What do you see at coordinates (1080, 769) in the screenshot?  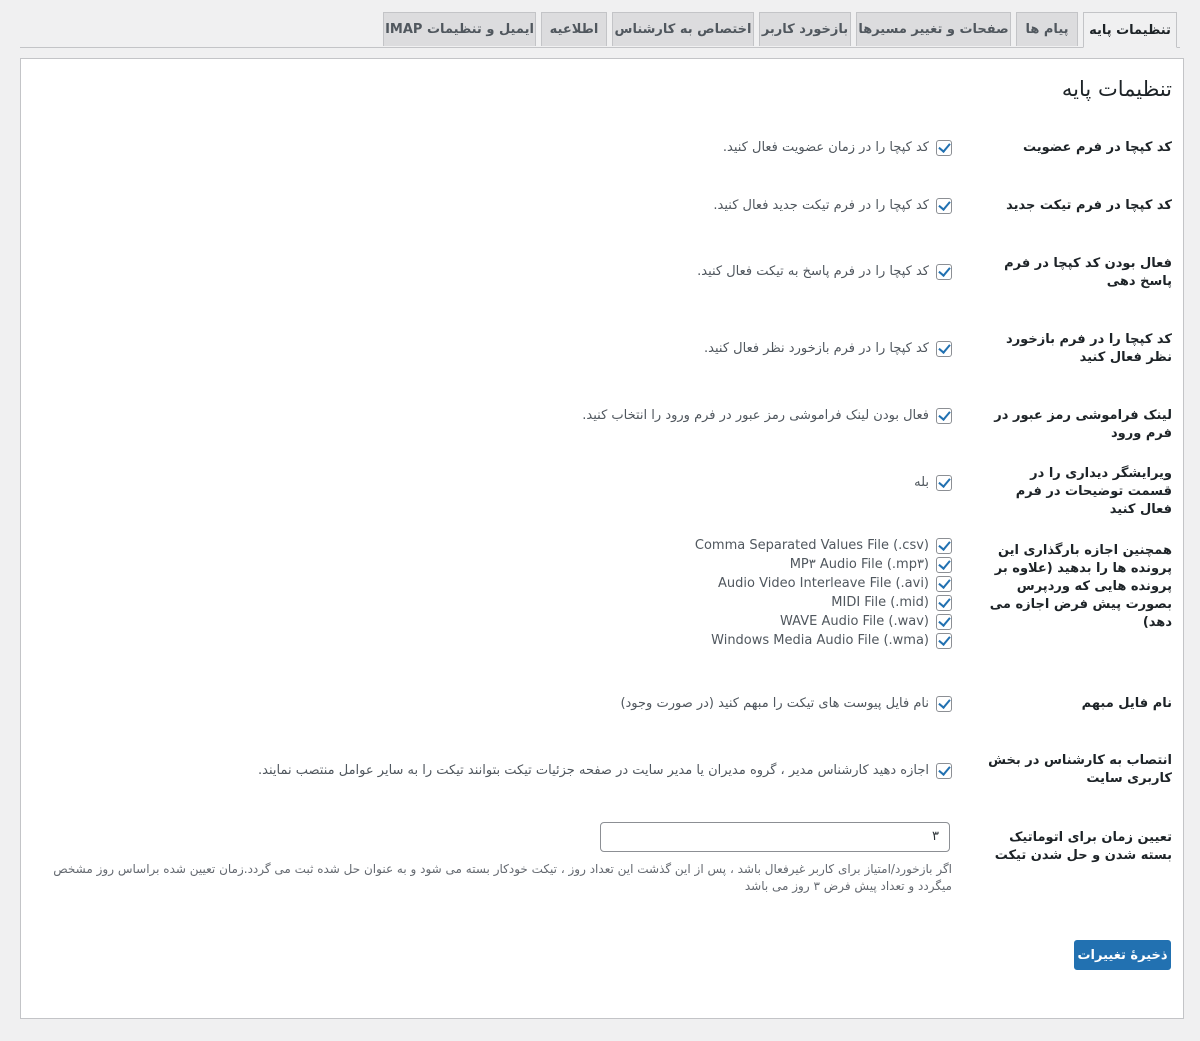 I see `label-assign-agent: انتصاب به کارشناس در بخش کاربری سایت` at bounding box center [1080, 769].